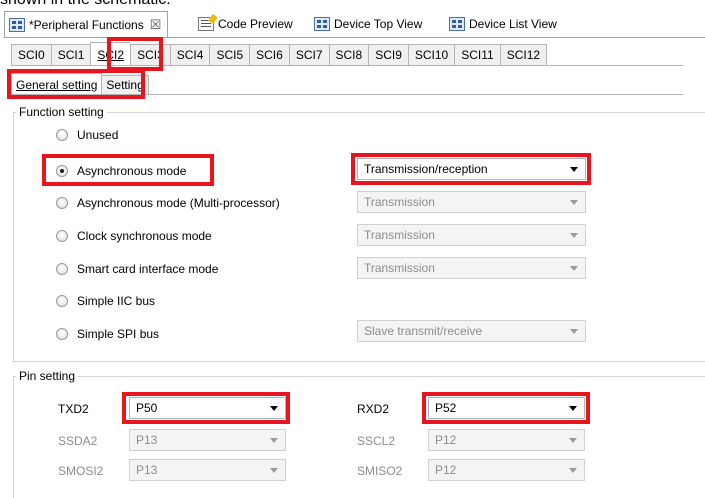  I want to click on tab-sci7: SCI7, so click(308, 55).